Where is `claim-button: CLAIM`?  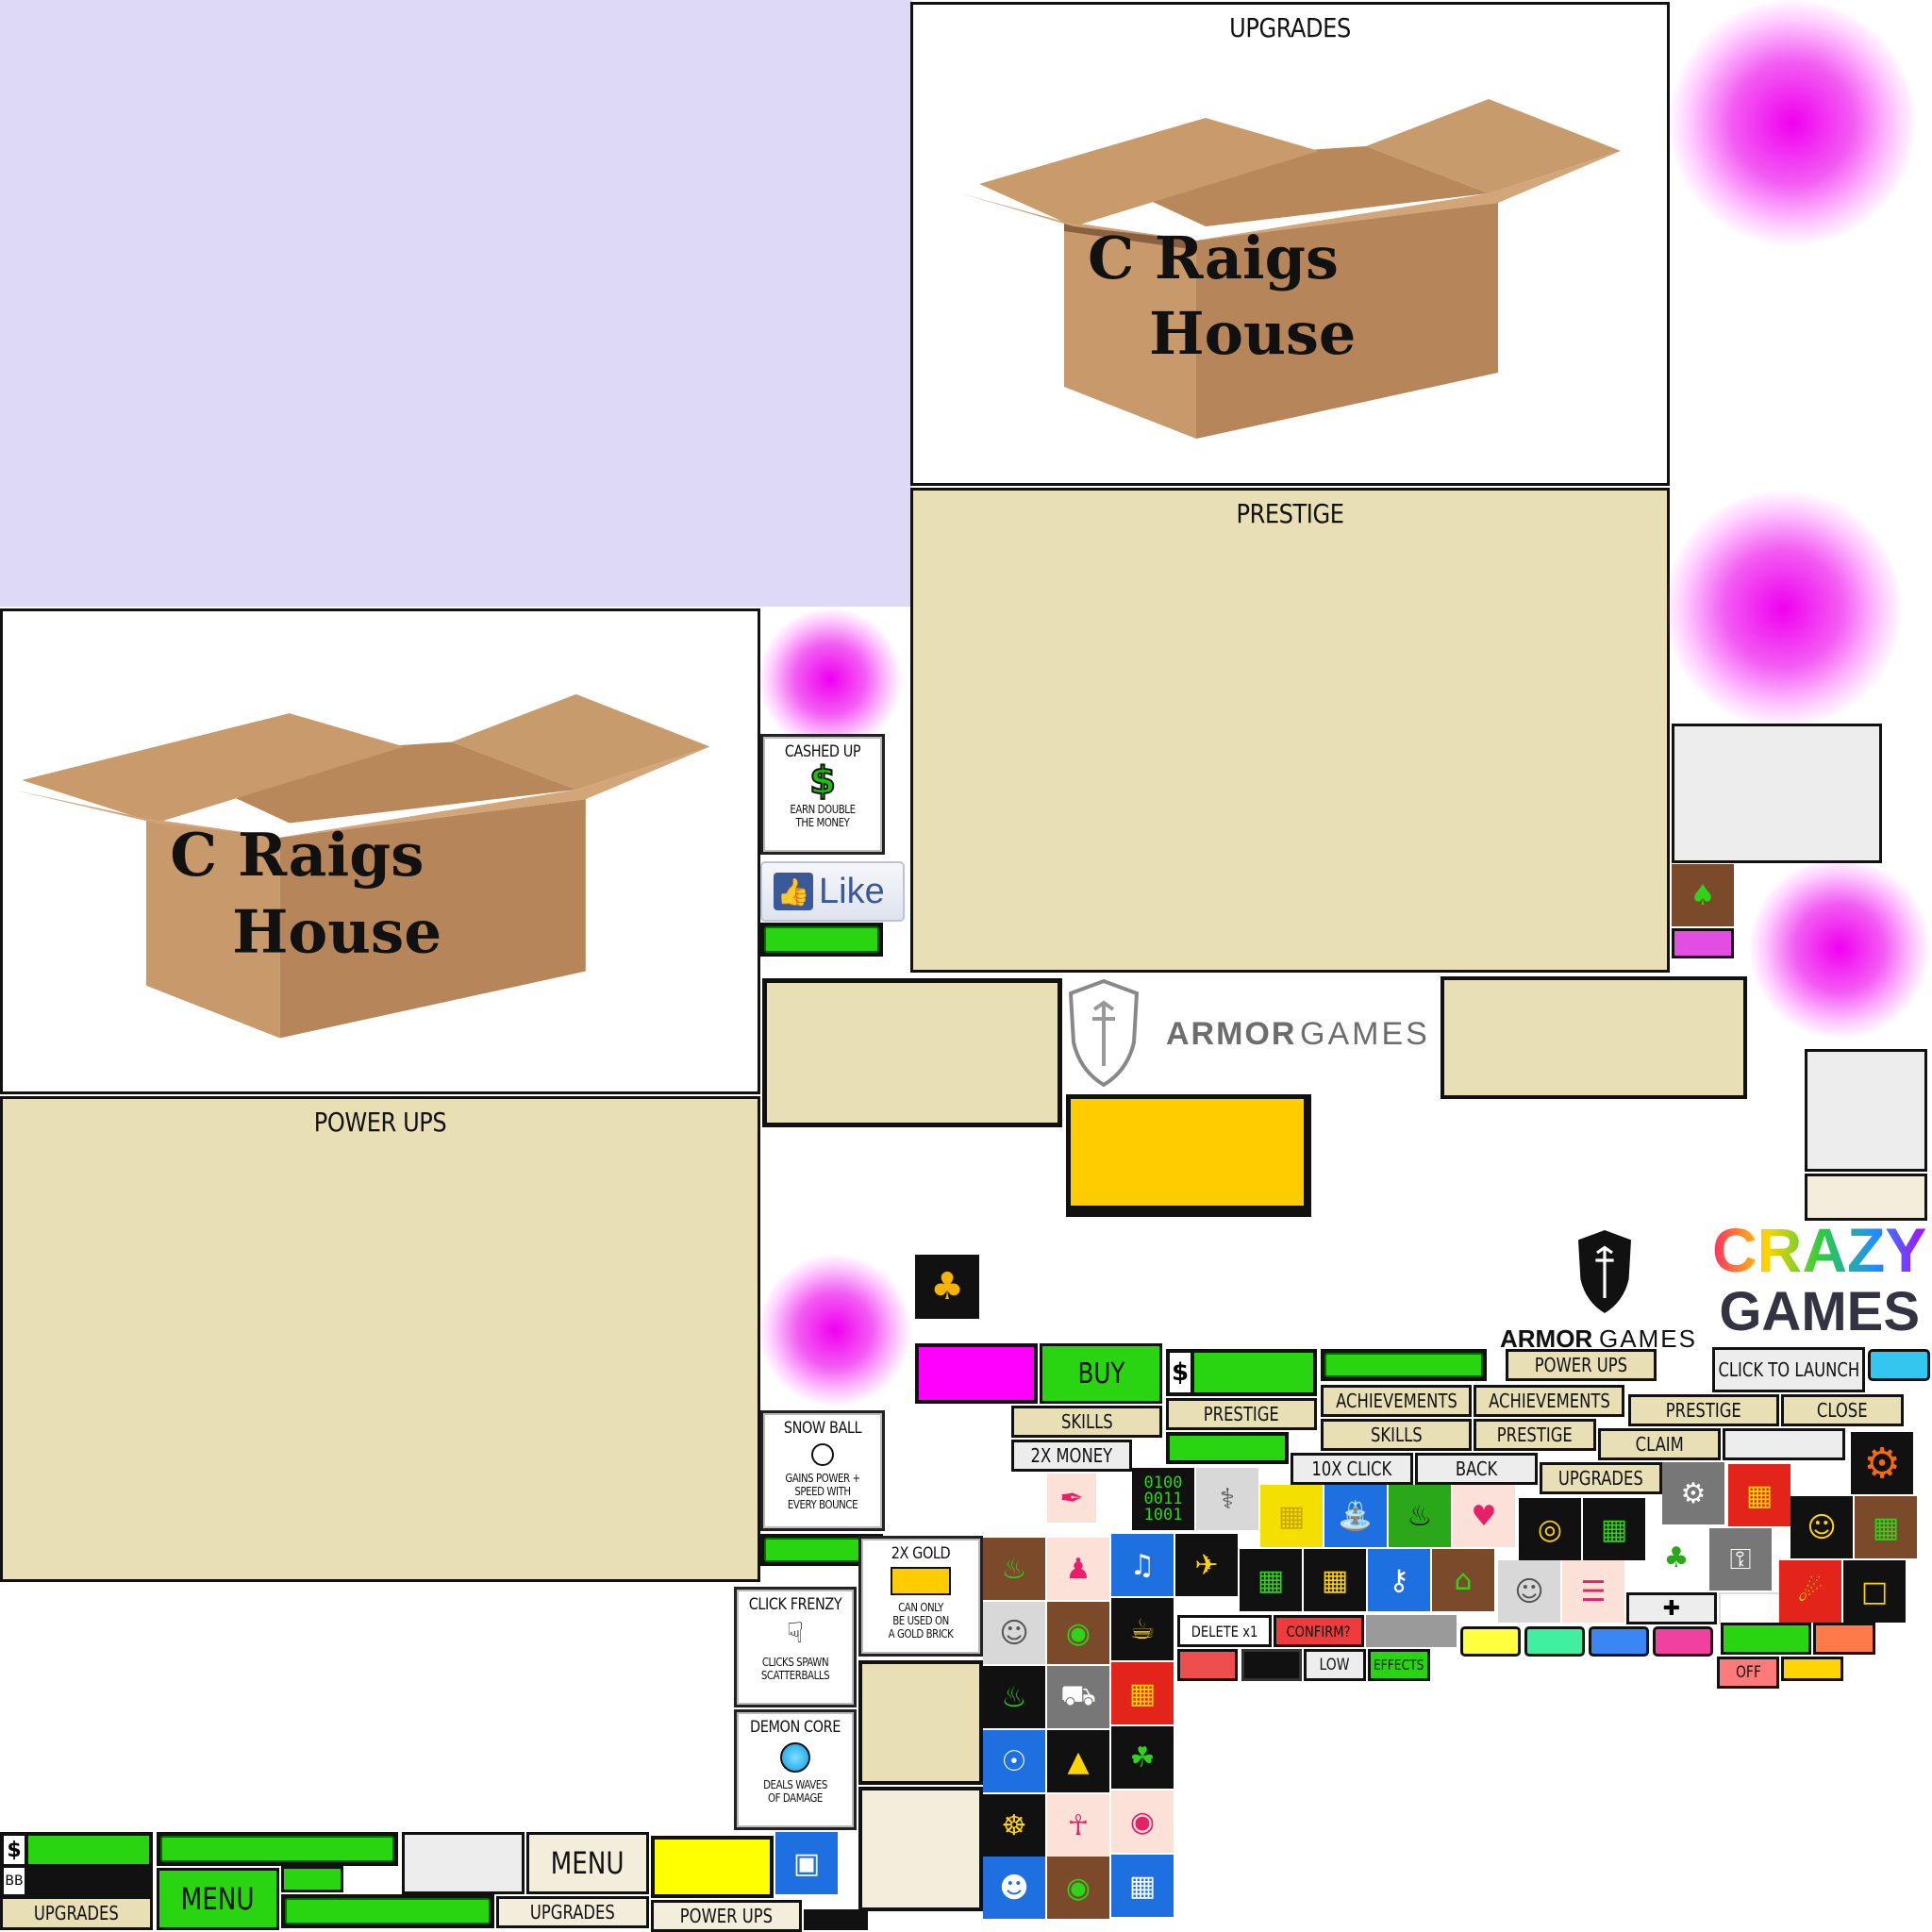 claim-button: CLAIM is located at coordinates (1660, 1444).